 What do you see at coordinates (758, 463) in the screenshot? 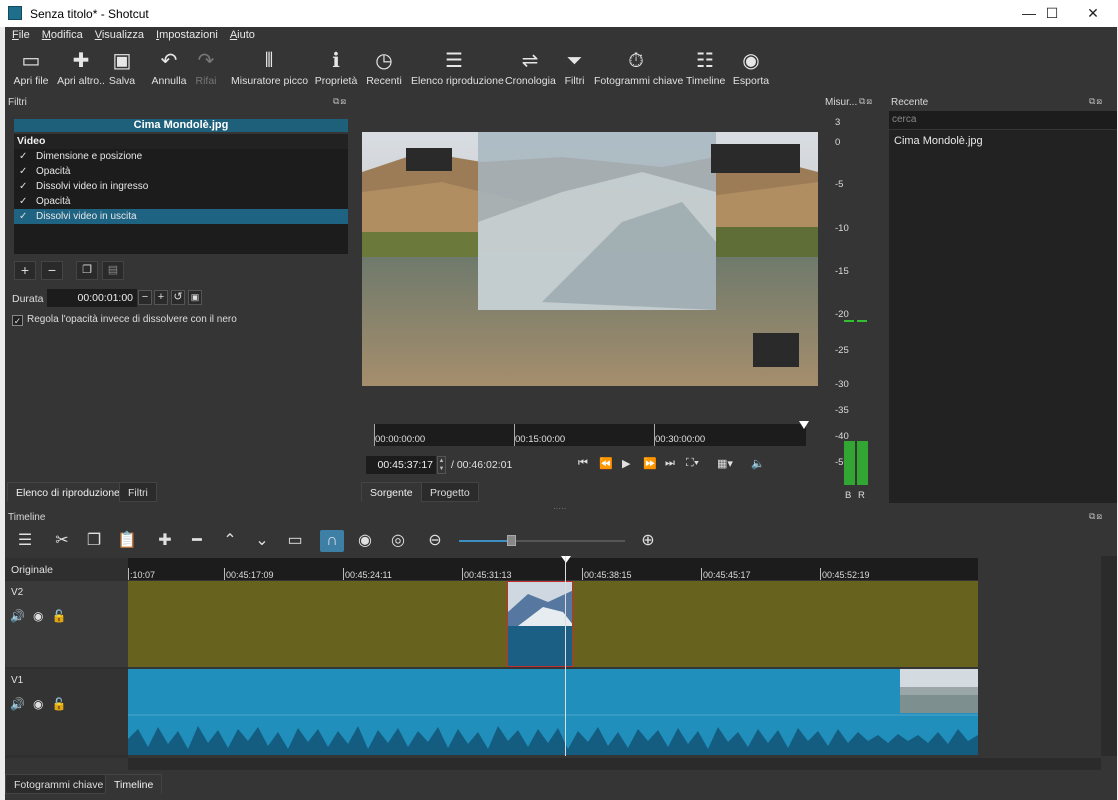
I see `volume-icon: 🔈` at bounding box center [758, 463].